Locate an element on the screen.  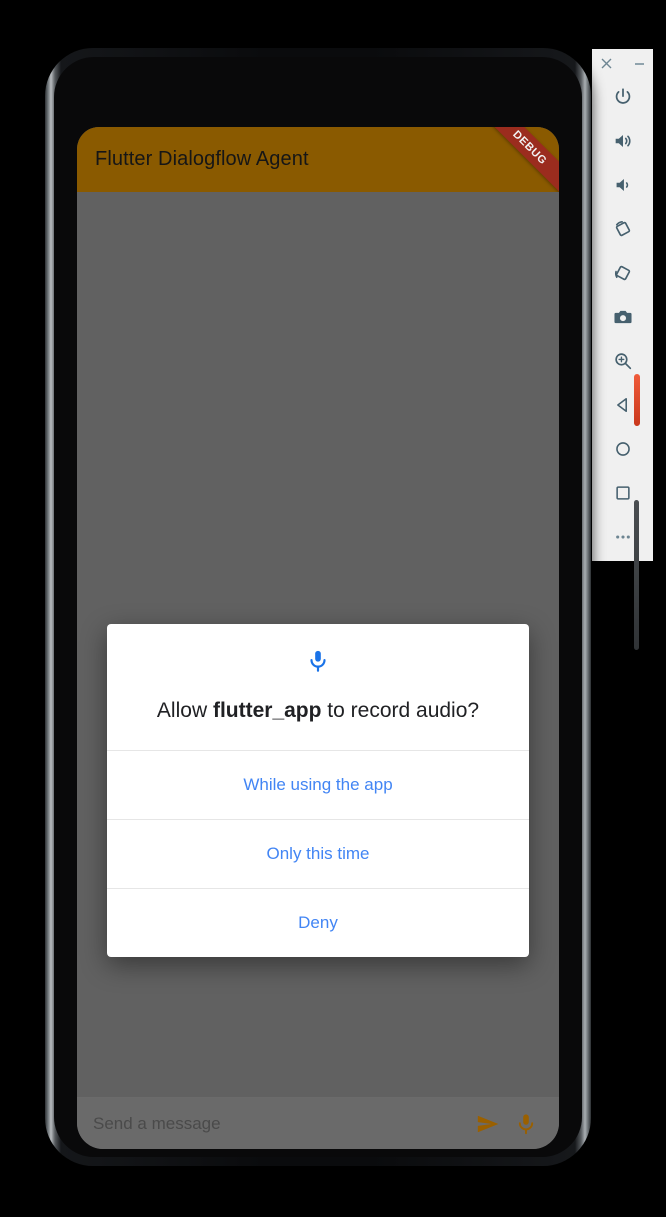
rotate-left-button is located at coordinates (623, 229).